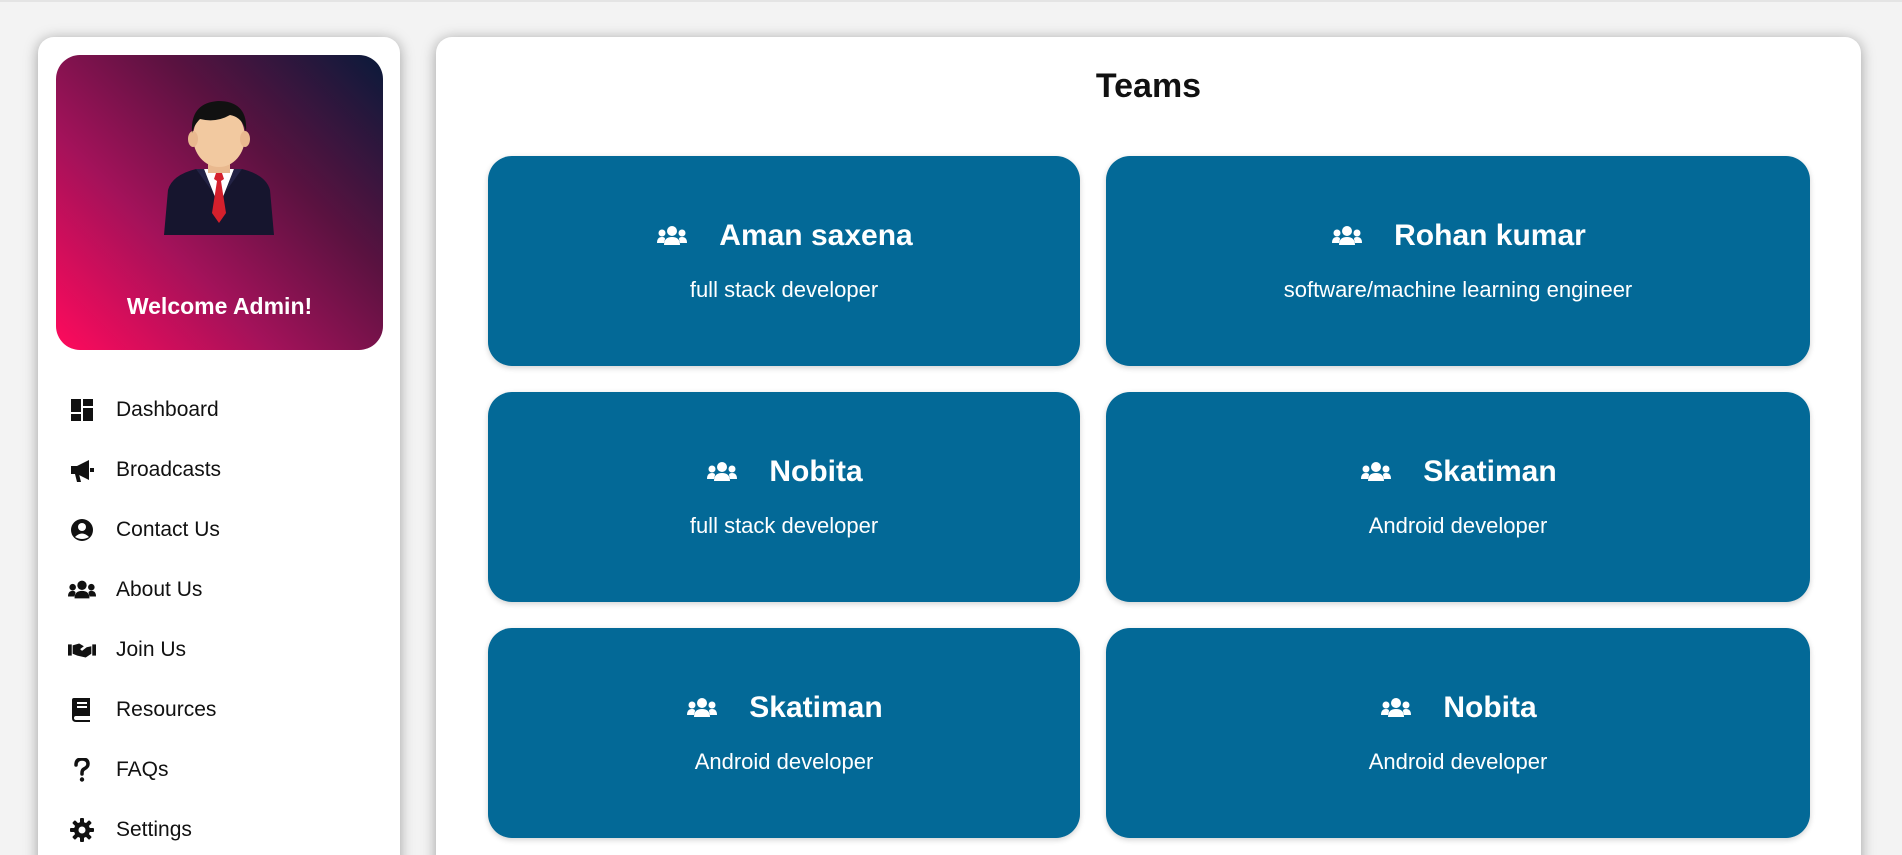 The image size is (1902, 855). What do you see at coordinates (816, 235) in the screenshot?
I see `team-member-name: Aman saxena` at bounding box center [816, 235].